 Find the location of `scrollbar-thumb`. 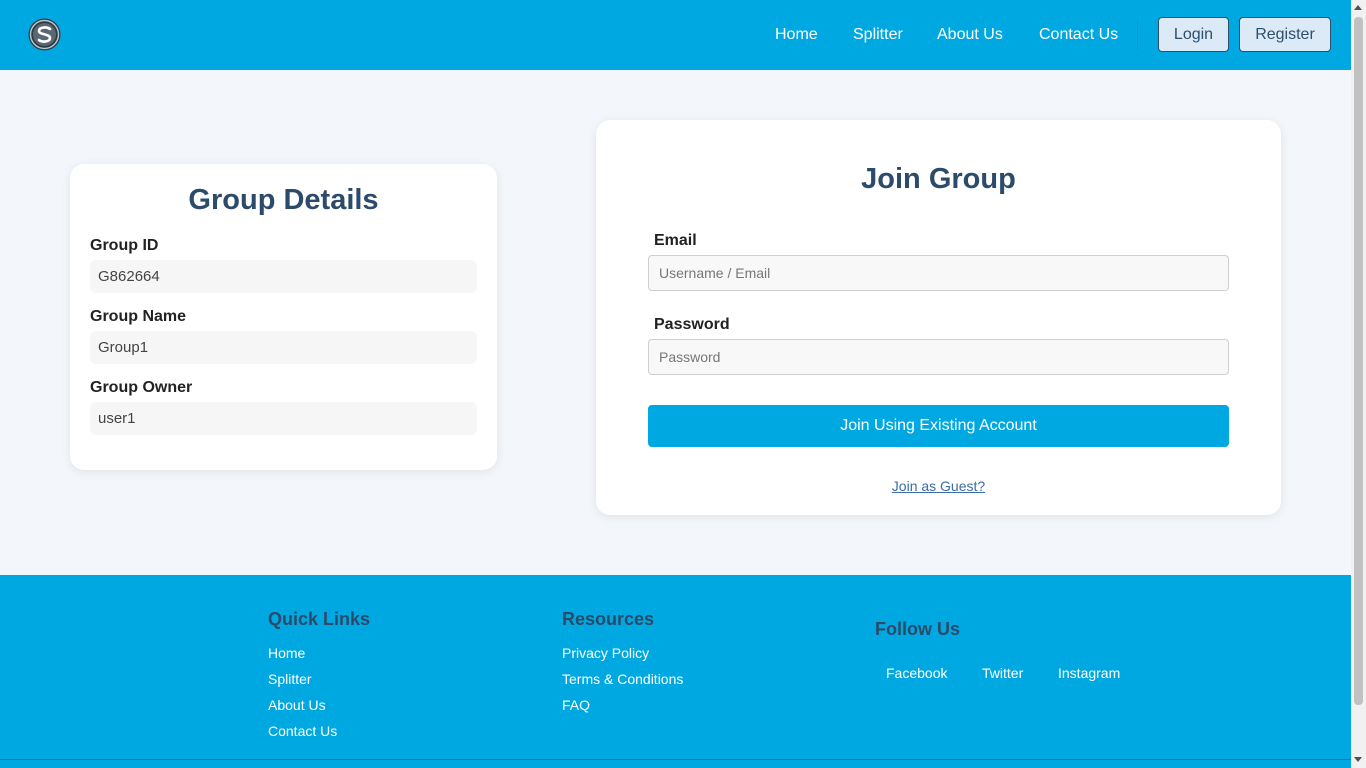

scrollbar-thumb is located at coordinates (1358, 361).